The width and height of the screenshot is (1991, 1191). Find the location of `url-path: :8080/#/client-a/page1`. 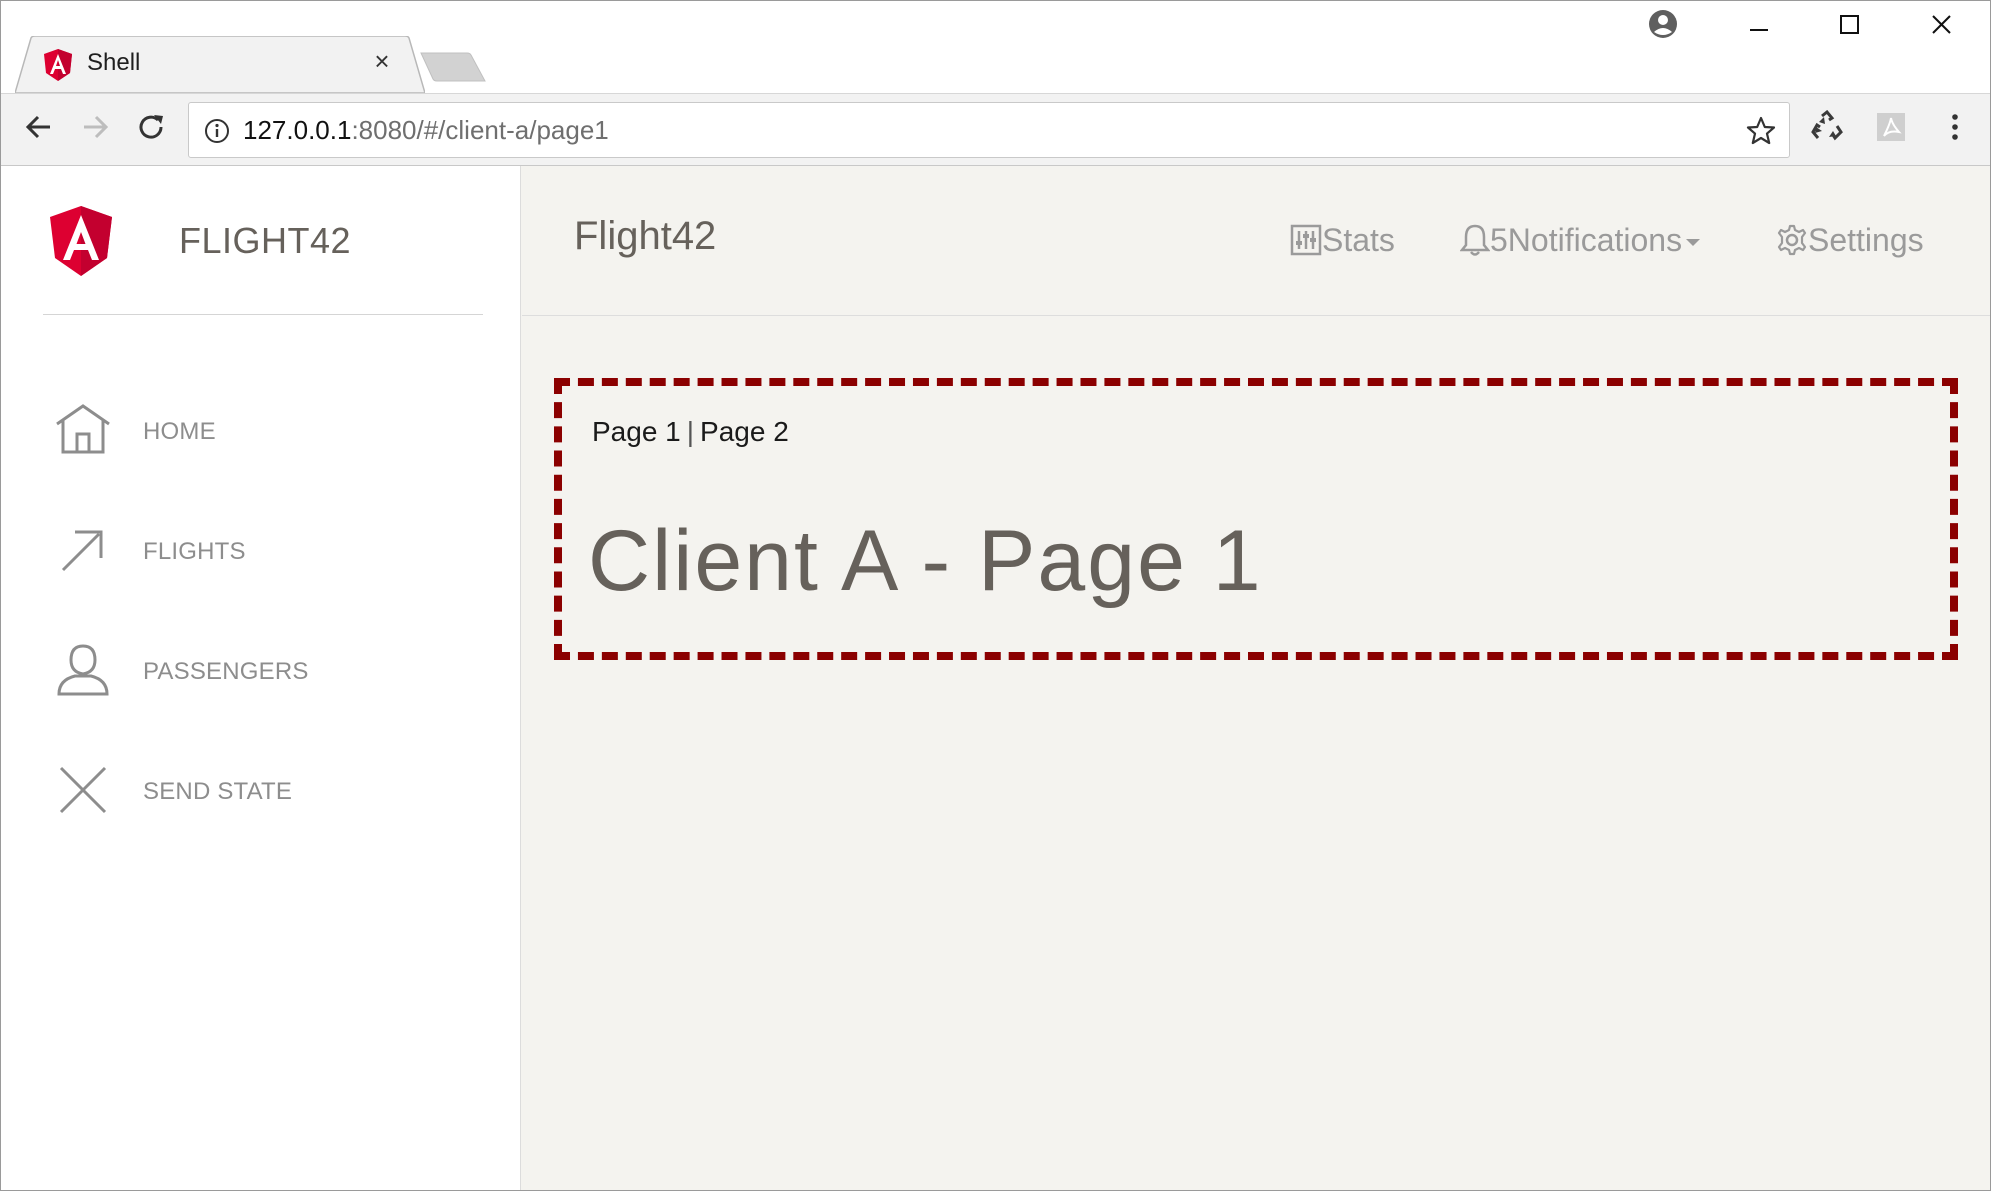

url-path: :8080/#/client-a/page1 is located at coordinates (480, 130).